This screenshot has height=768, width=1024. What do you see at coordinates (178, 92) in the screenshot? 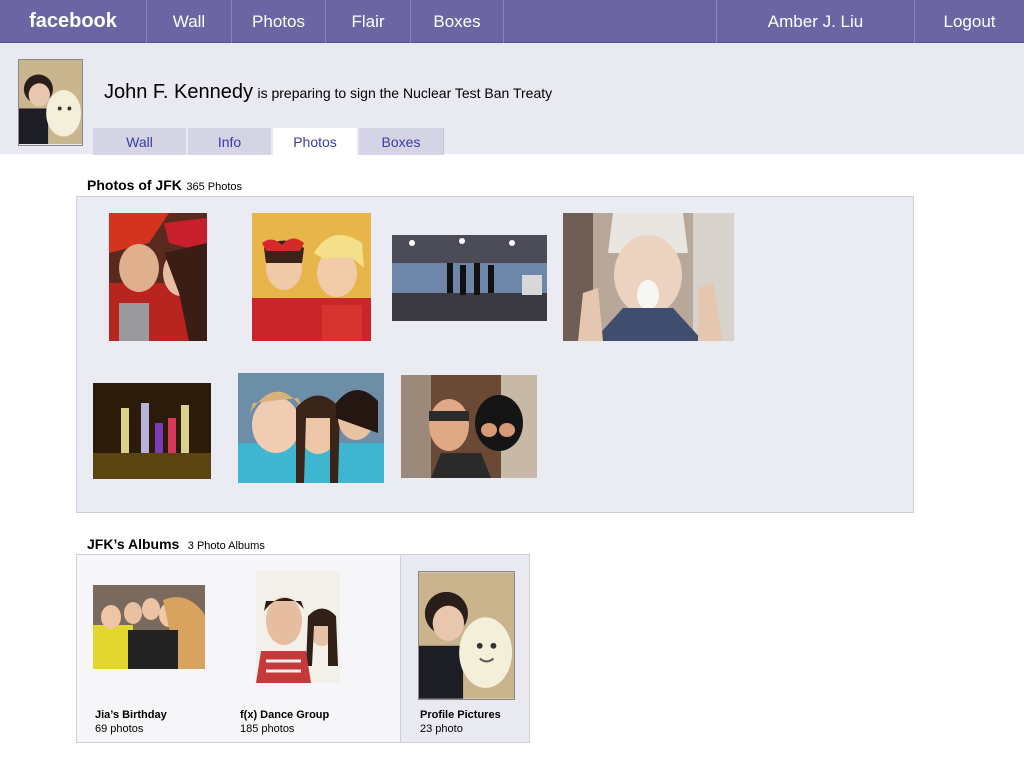
I see `profile-name: John F. Kennedy` at bounding box center [178, 92].